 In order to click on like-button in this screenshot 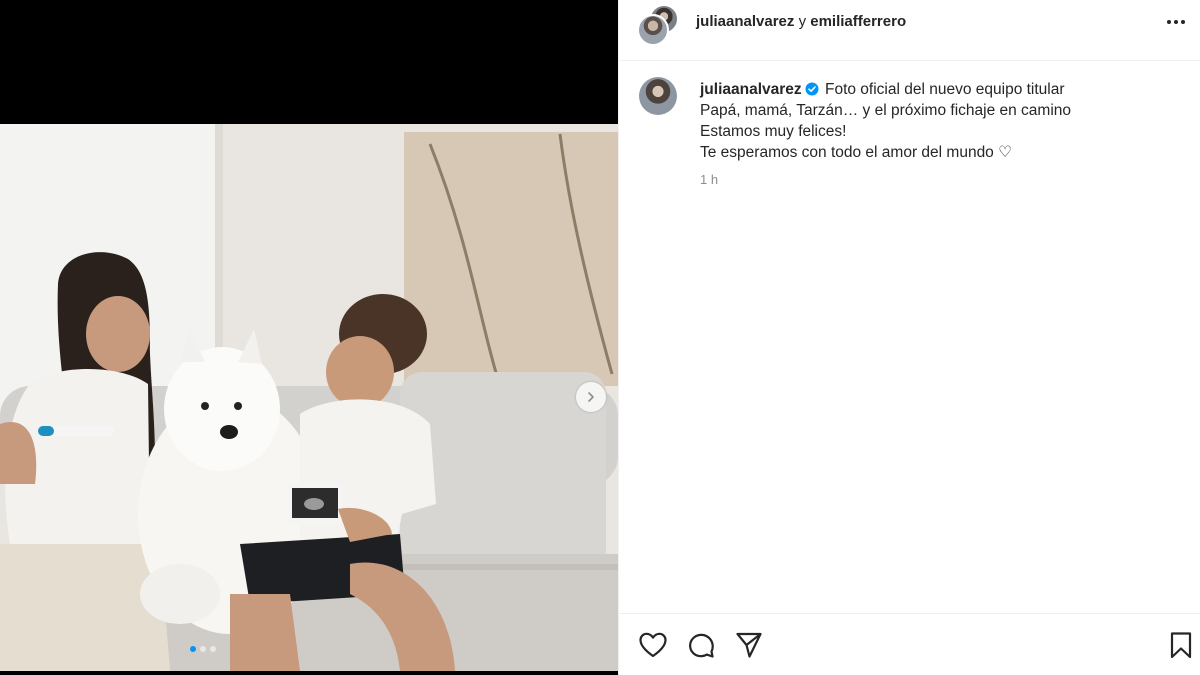, I will do `click(653, 645)`.